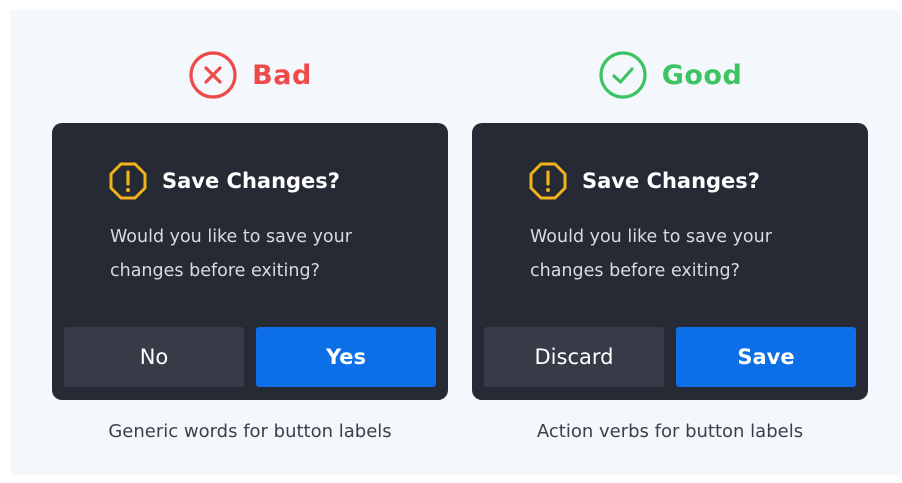  I want to click on no-button: No, so click(154, 357).